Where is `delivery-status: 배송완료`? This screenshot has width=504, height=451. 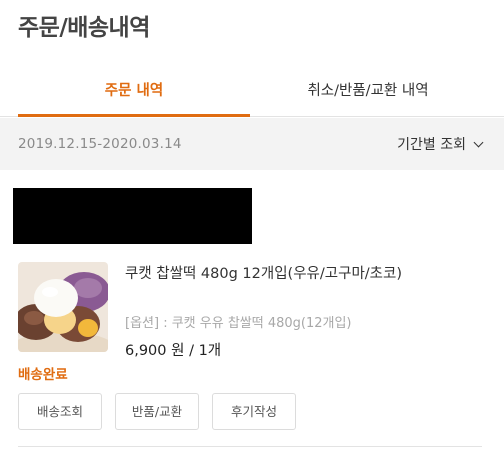
delivery-status: 배송완료 is located at coordinates (43, 375).